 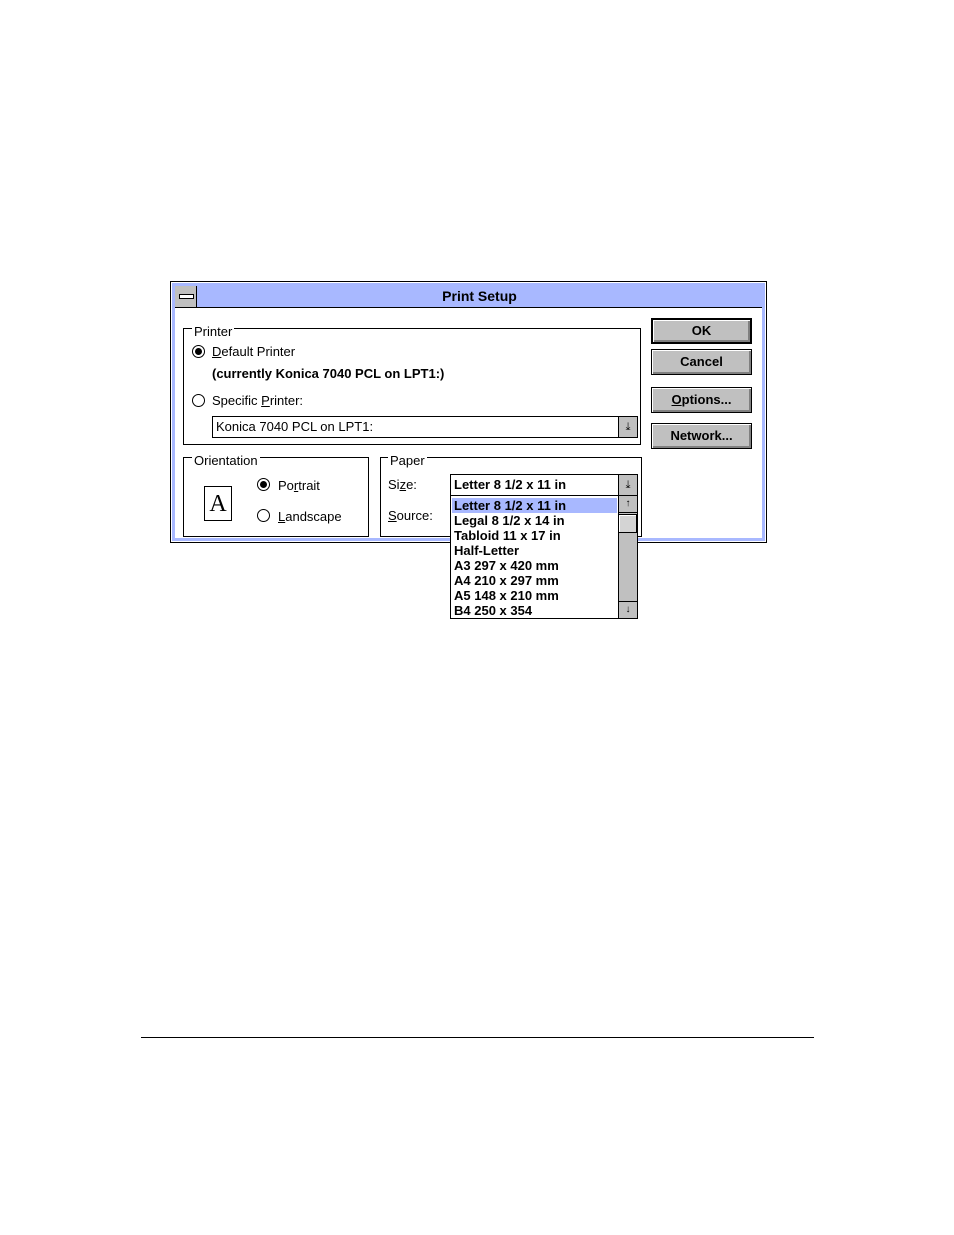 I want to click on cancel-button: Cancel, so click(x=701, y=362).